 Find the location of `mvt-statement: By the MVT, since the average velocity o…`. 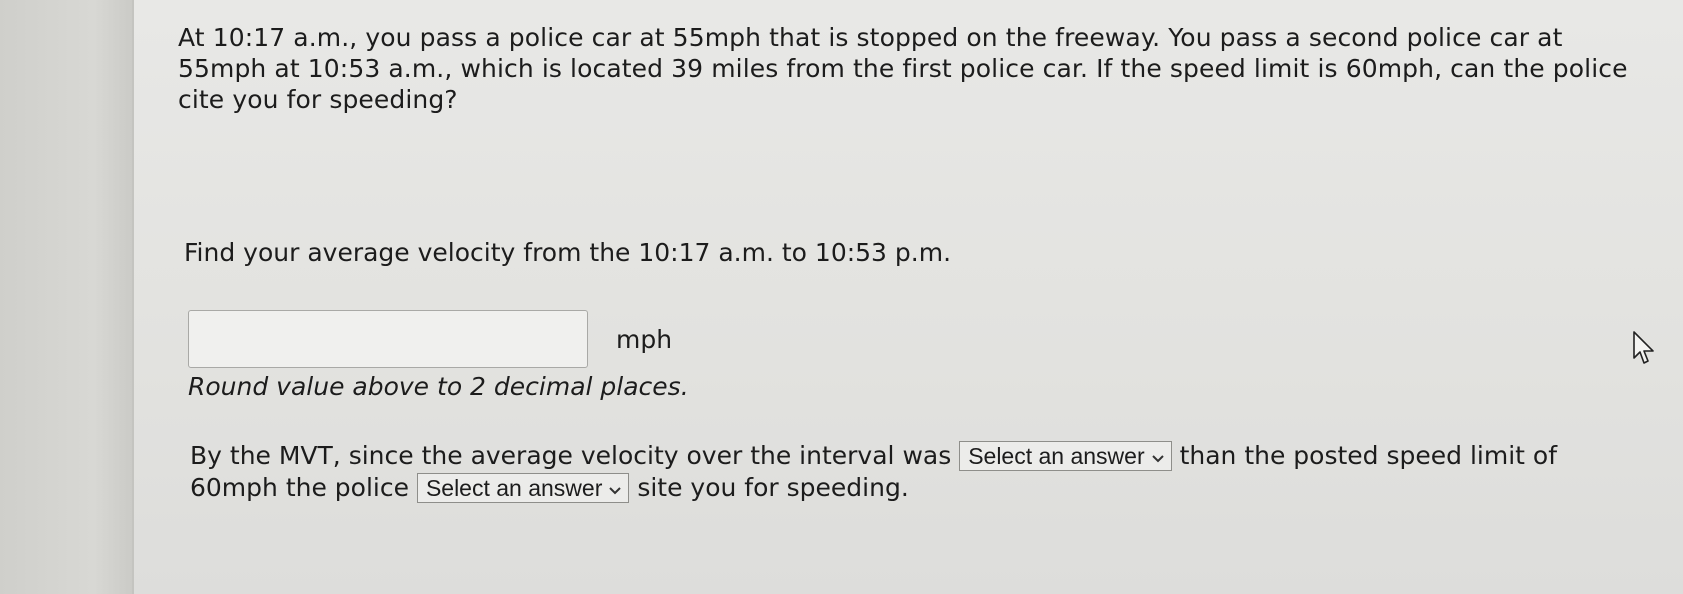

mvt-statement: By the MVT, since the average velocity o… is located at coordinates (900, 472).